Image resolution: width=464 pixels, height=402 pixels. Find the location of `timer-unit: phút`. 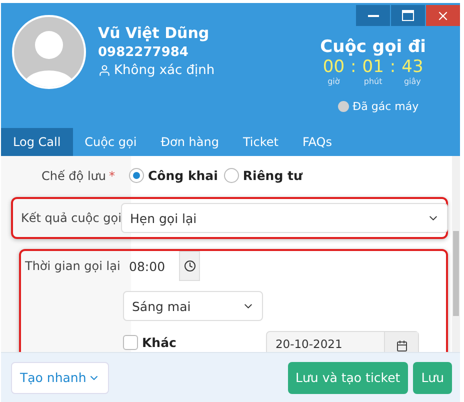

timer-unit: phút is located at coordinates (373, 81).